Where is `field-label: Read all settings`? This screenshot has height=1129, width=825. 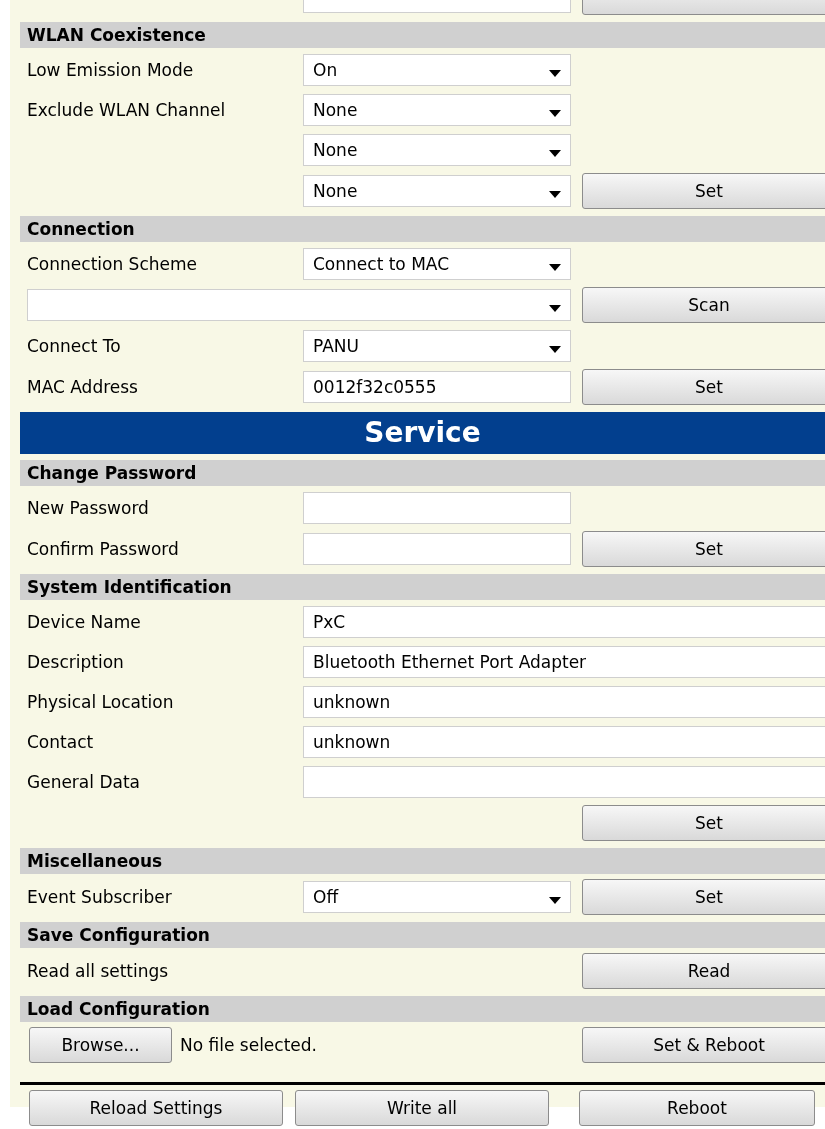
field-label: Read all settings is located at coordinates (98, 971).